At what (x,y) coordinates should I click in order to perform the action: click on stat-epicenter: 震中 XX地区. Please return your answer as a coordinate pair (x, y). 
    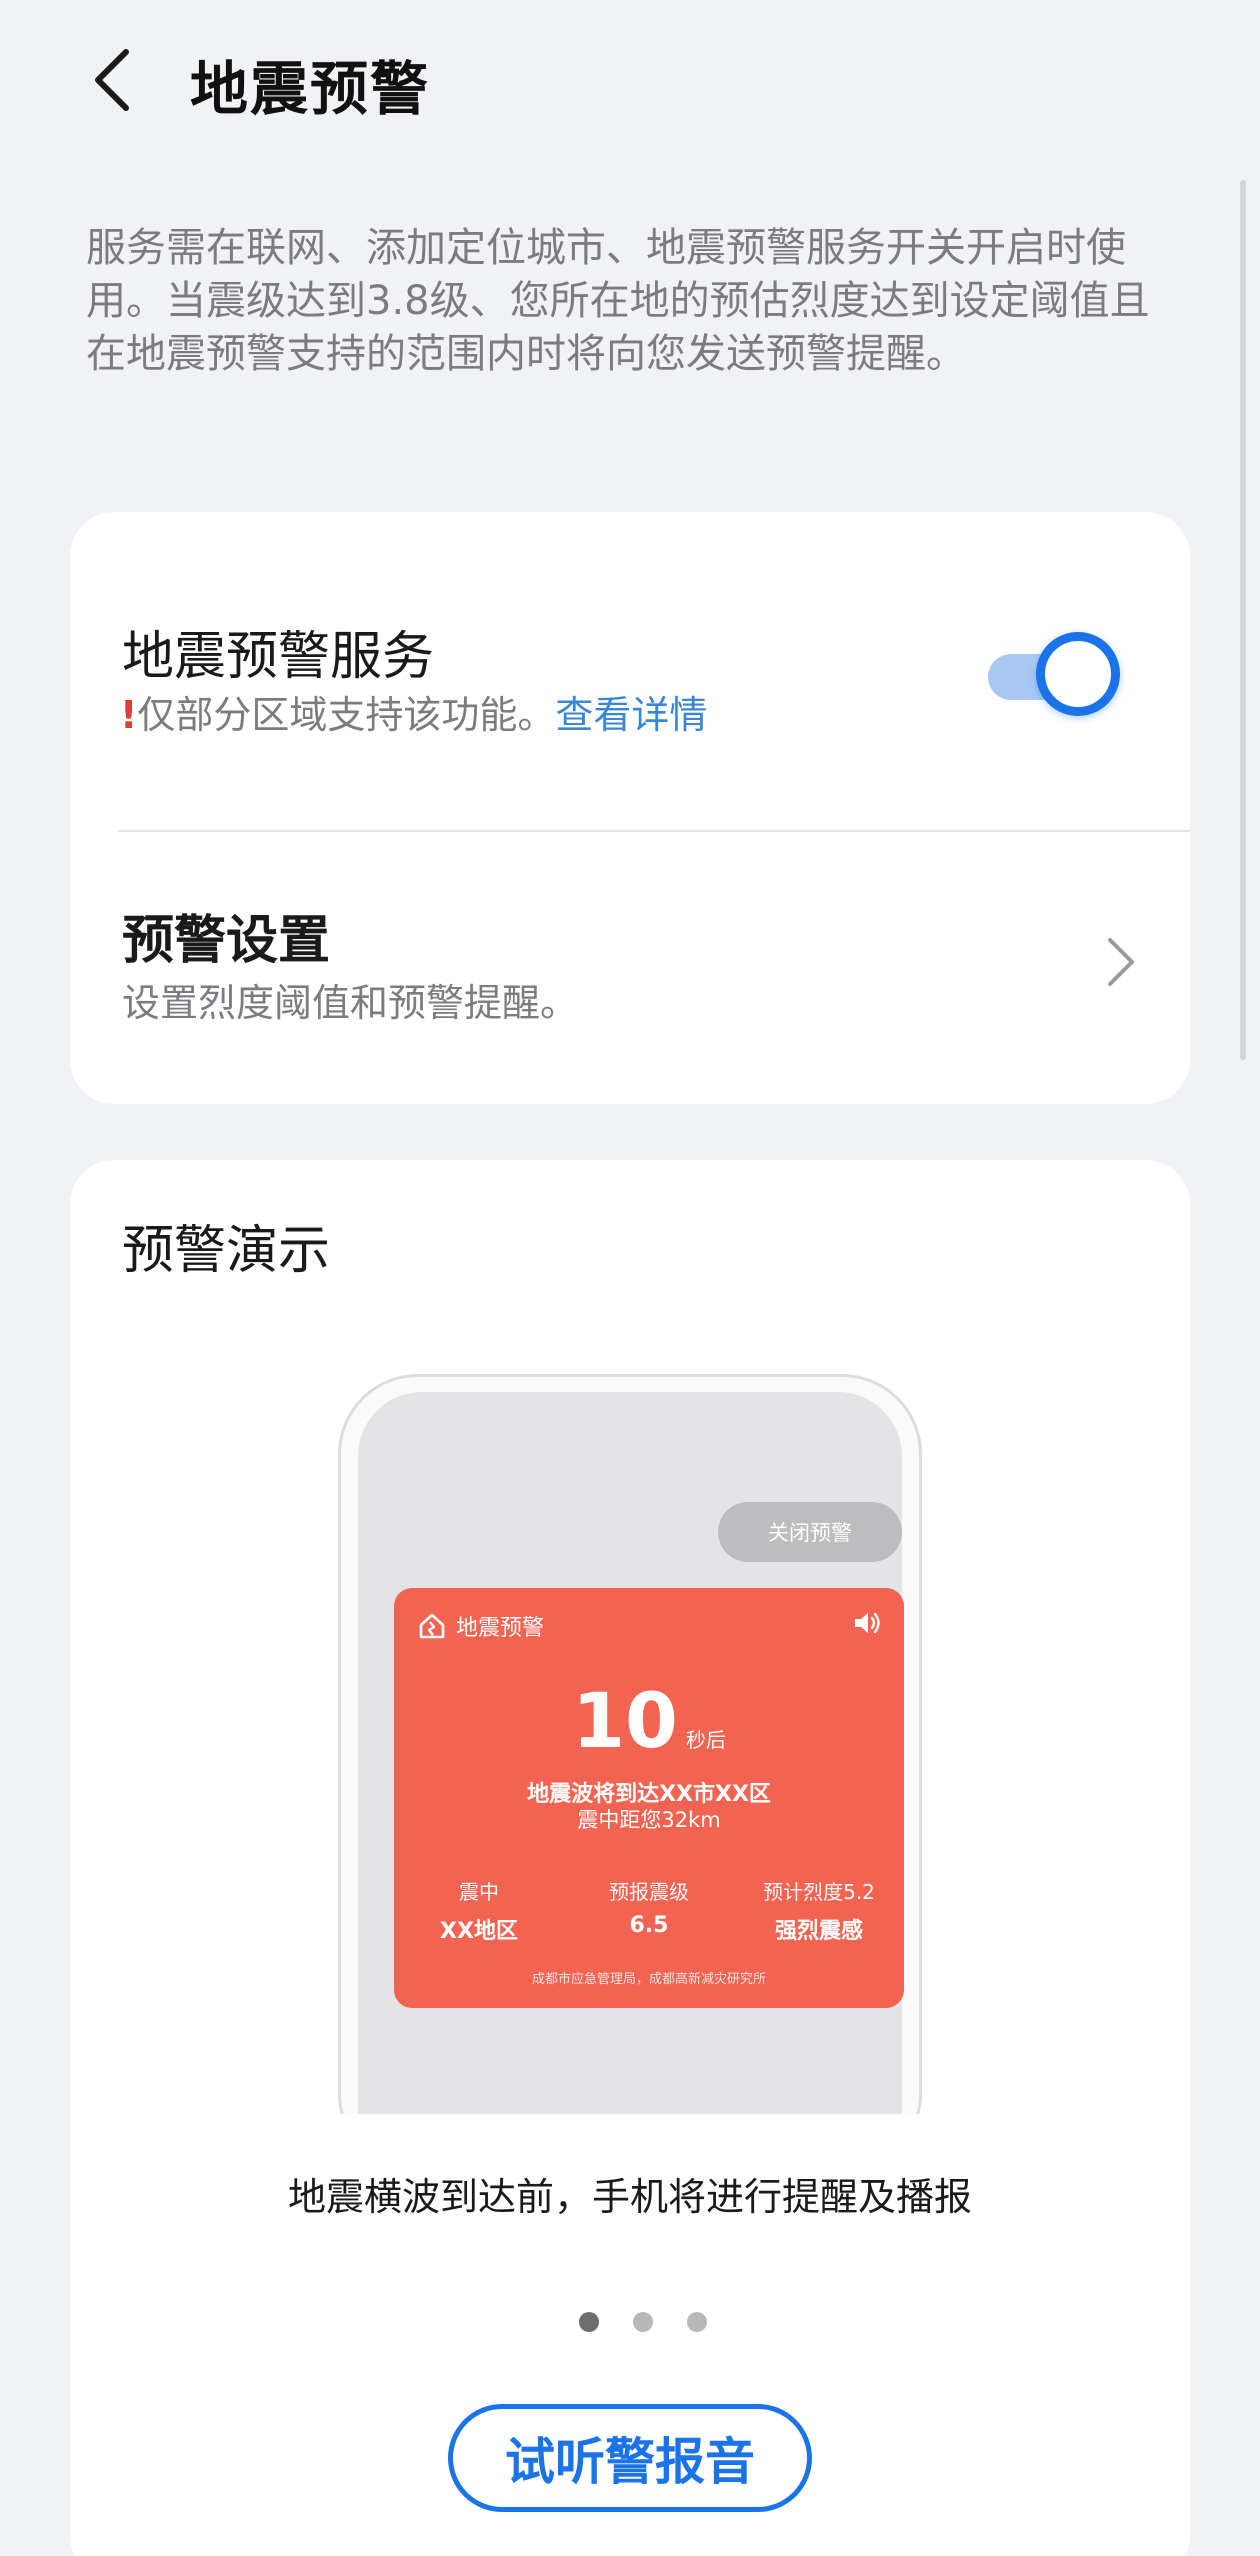
    Looking at the image, I should click on (479, 1910).